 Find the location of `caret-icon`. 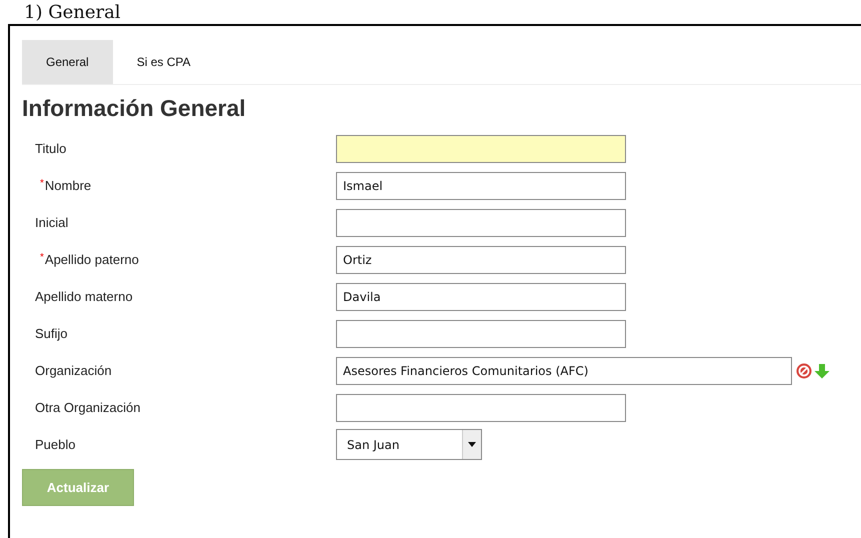

caret-icon is located at coordinates (472, 444).